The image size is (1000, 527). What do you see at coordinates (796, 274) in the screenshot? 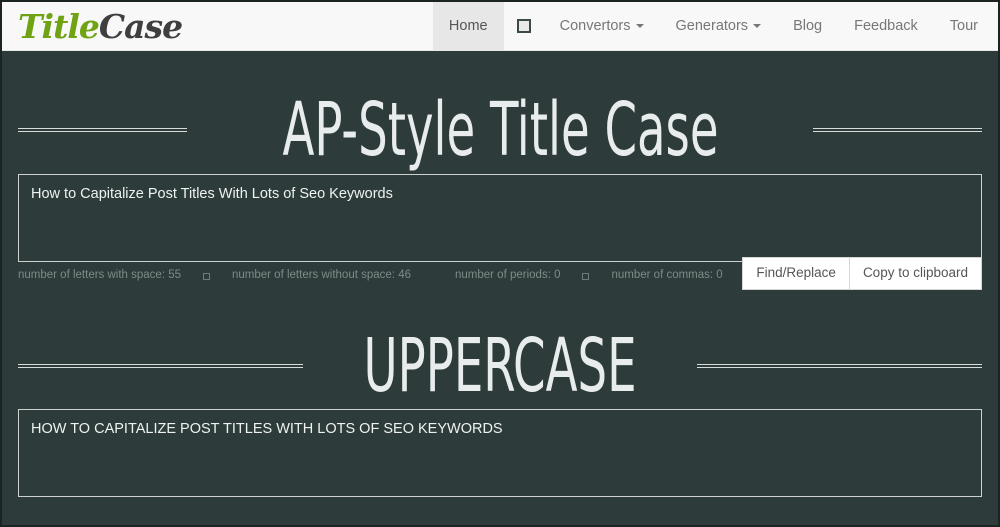
I see `find-replace-button: Find/Replace` at bounding box center [796, 274].